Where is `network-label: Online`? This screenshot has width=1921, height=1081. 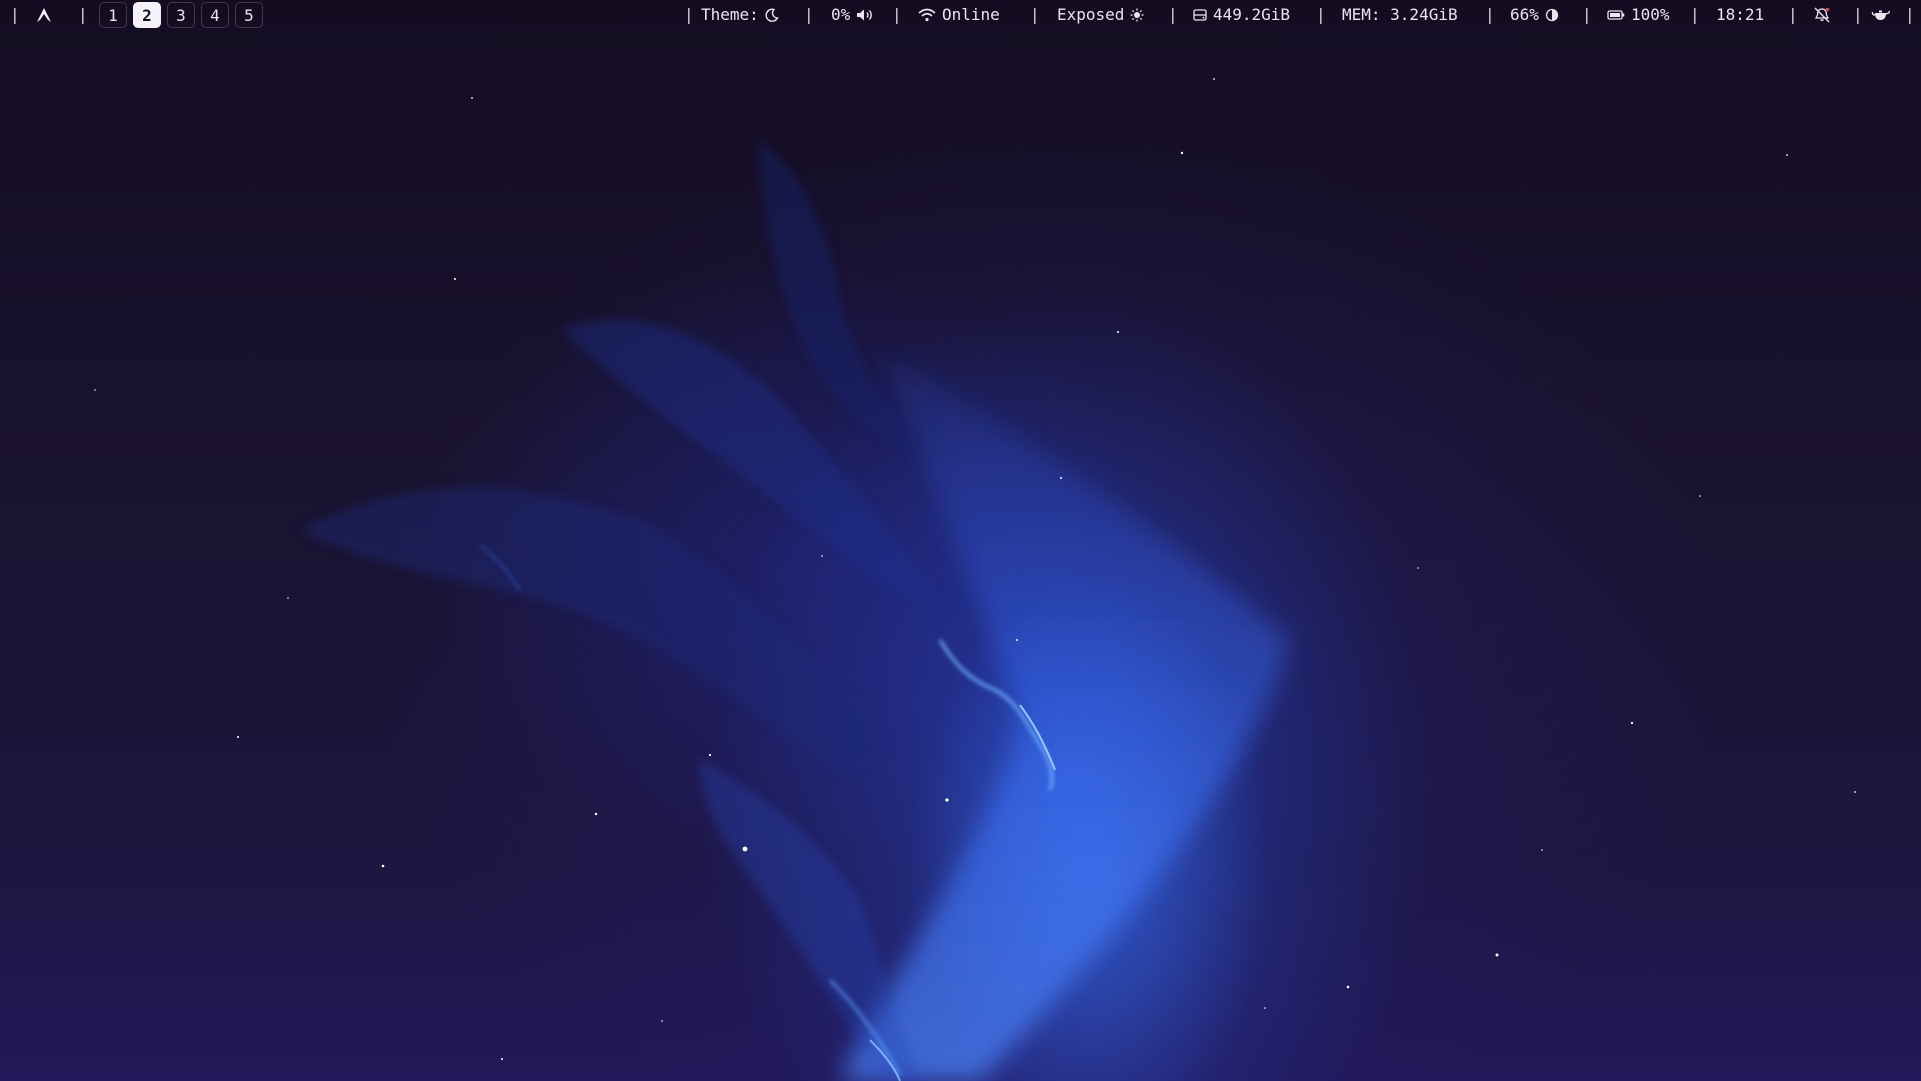
network-label: Online is located at coordinates (971, 14).